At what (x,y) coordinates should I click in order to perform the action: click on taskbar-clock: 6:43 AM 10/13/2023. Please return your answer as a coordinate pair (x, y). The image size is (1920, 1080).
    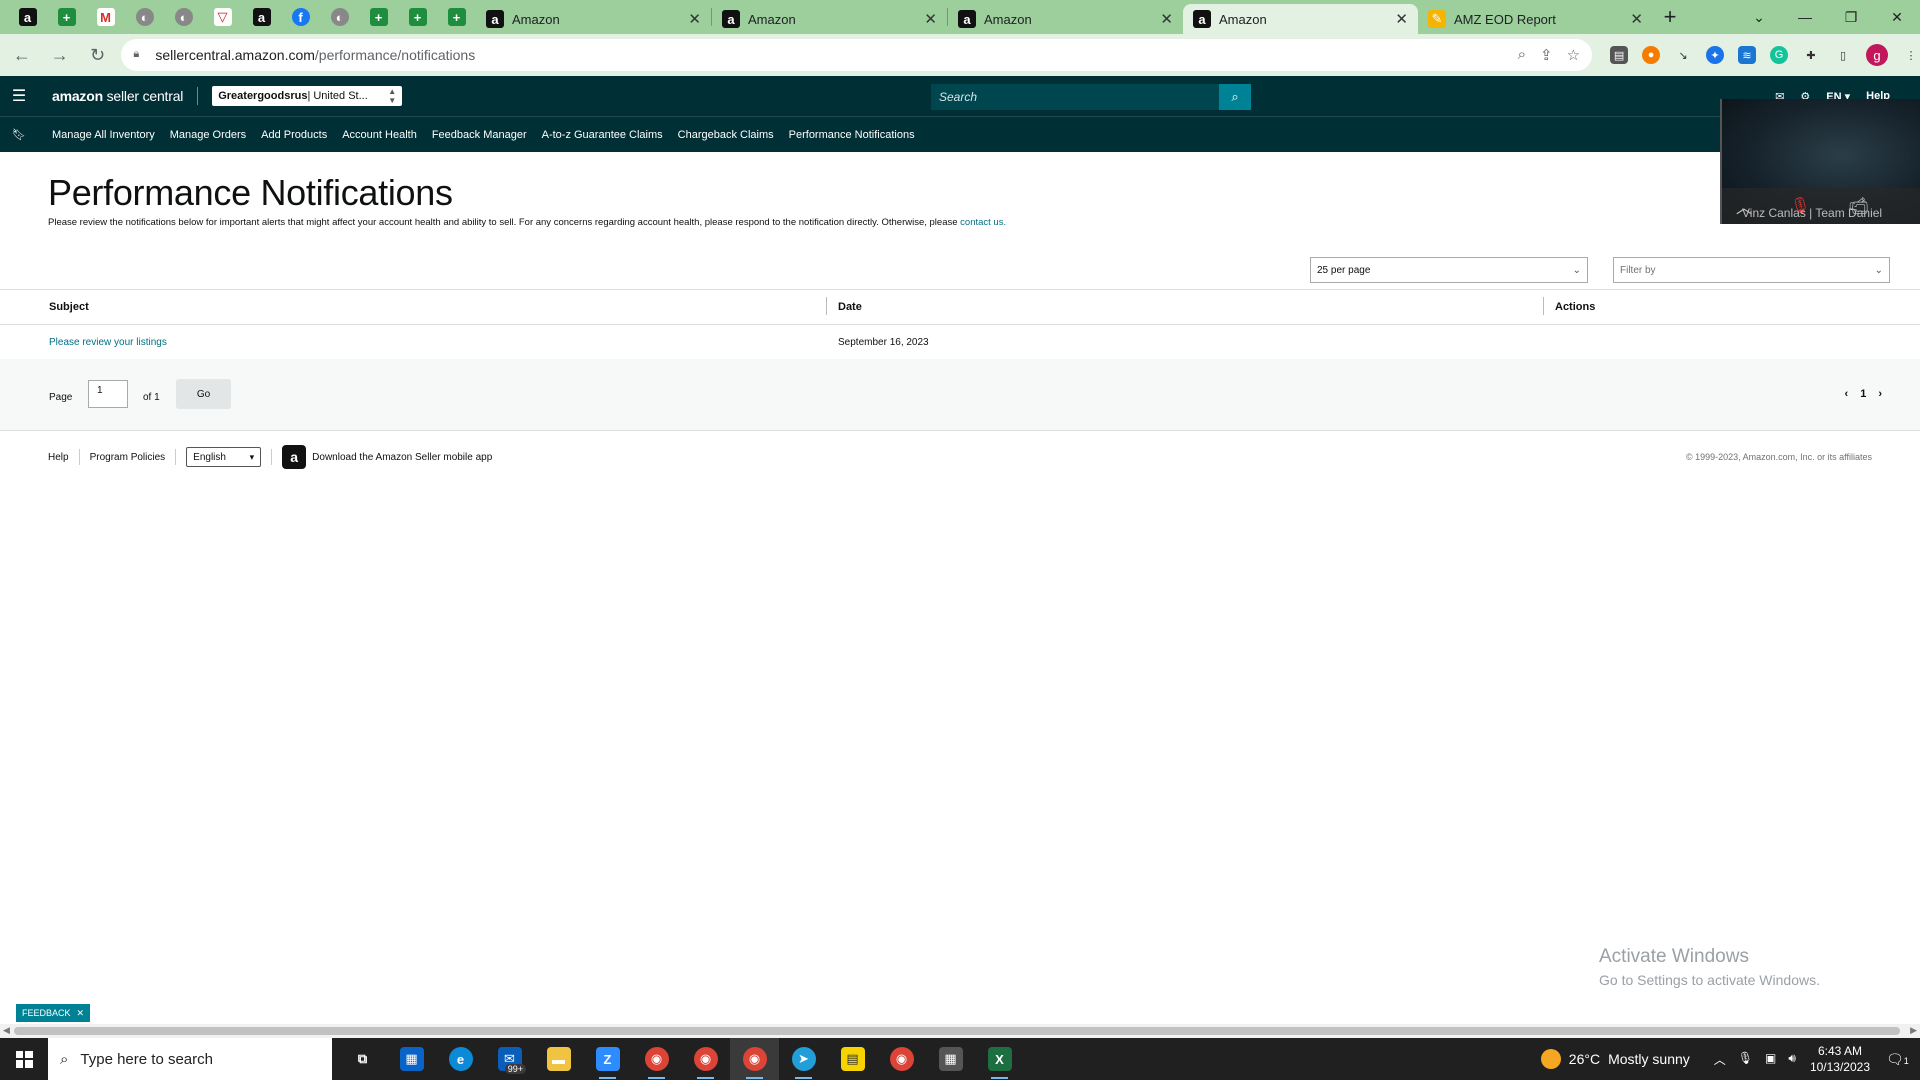
    Looking at the image, I should click on (1840, 1059).